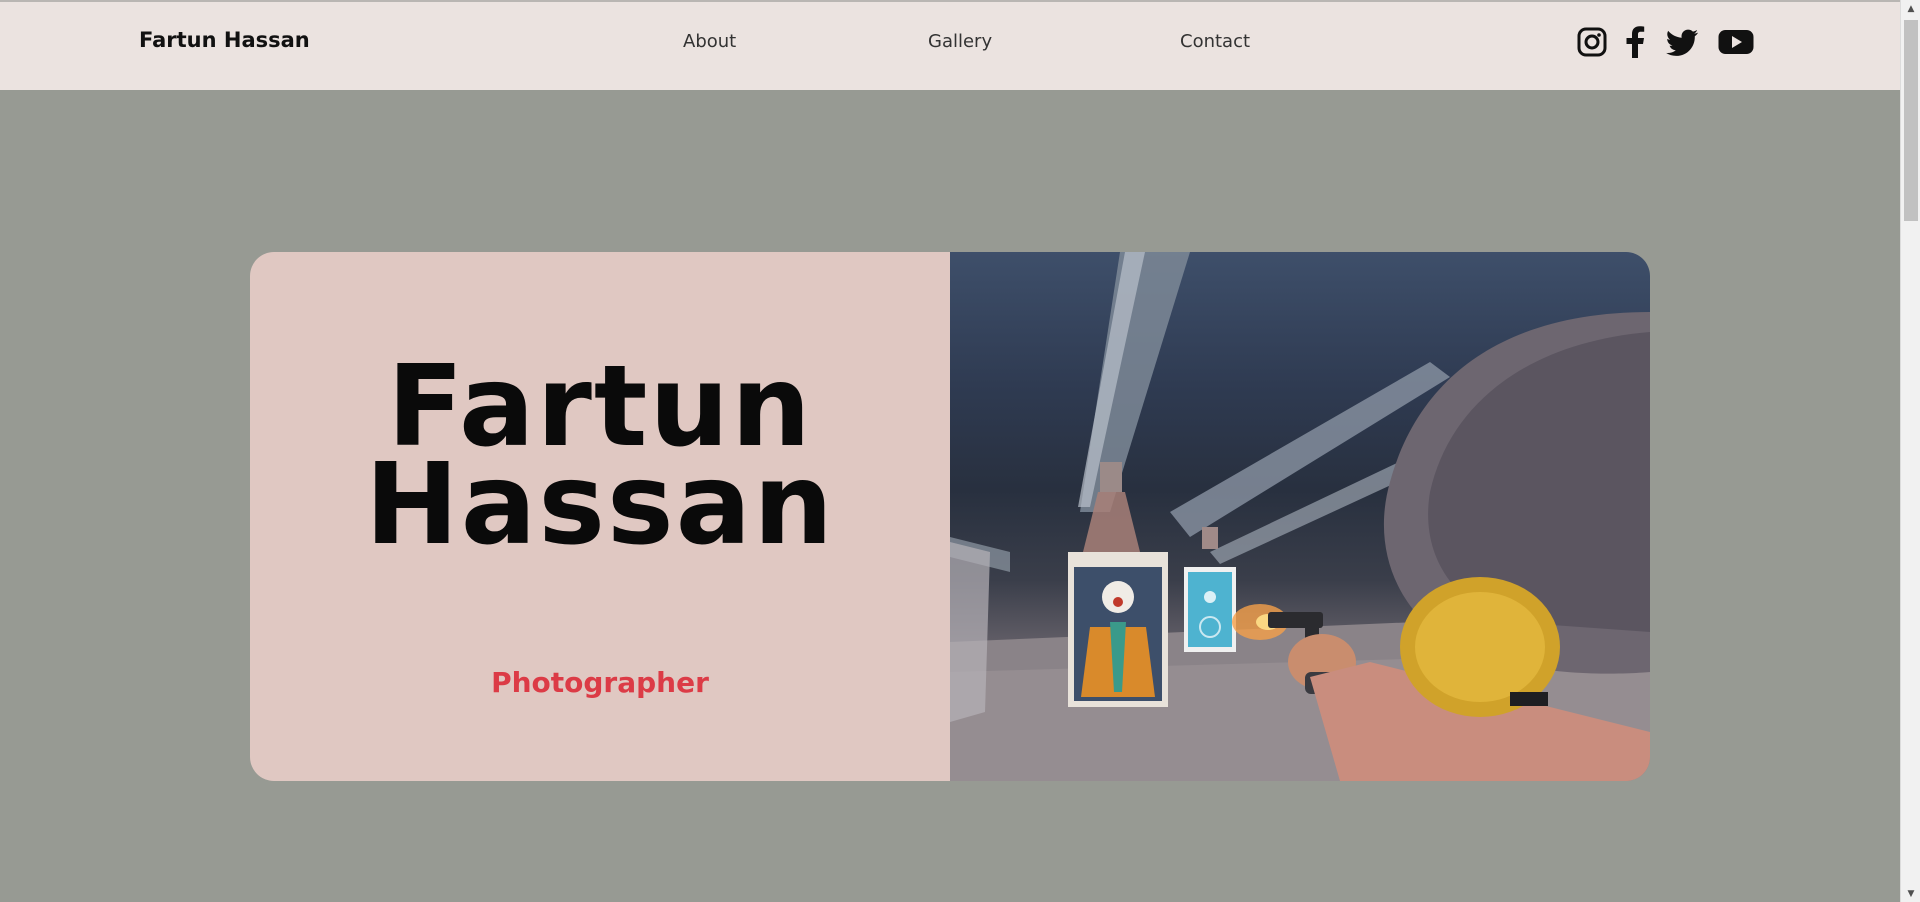 The width and height of the screenshot is (1920, 902). Describe the element at coordinates (1910, 451) in the screenshot. I see `scrollbar: ▲ ▼` at that location.